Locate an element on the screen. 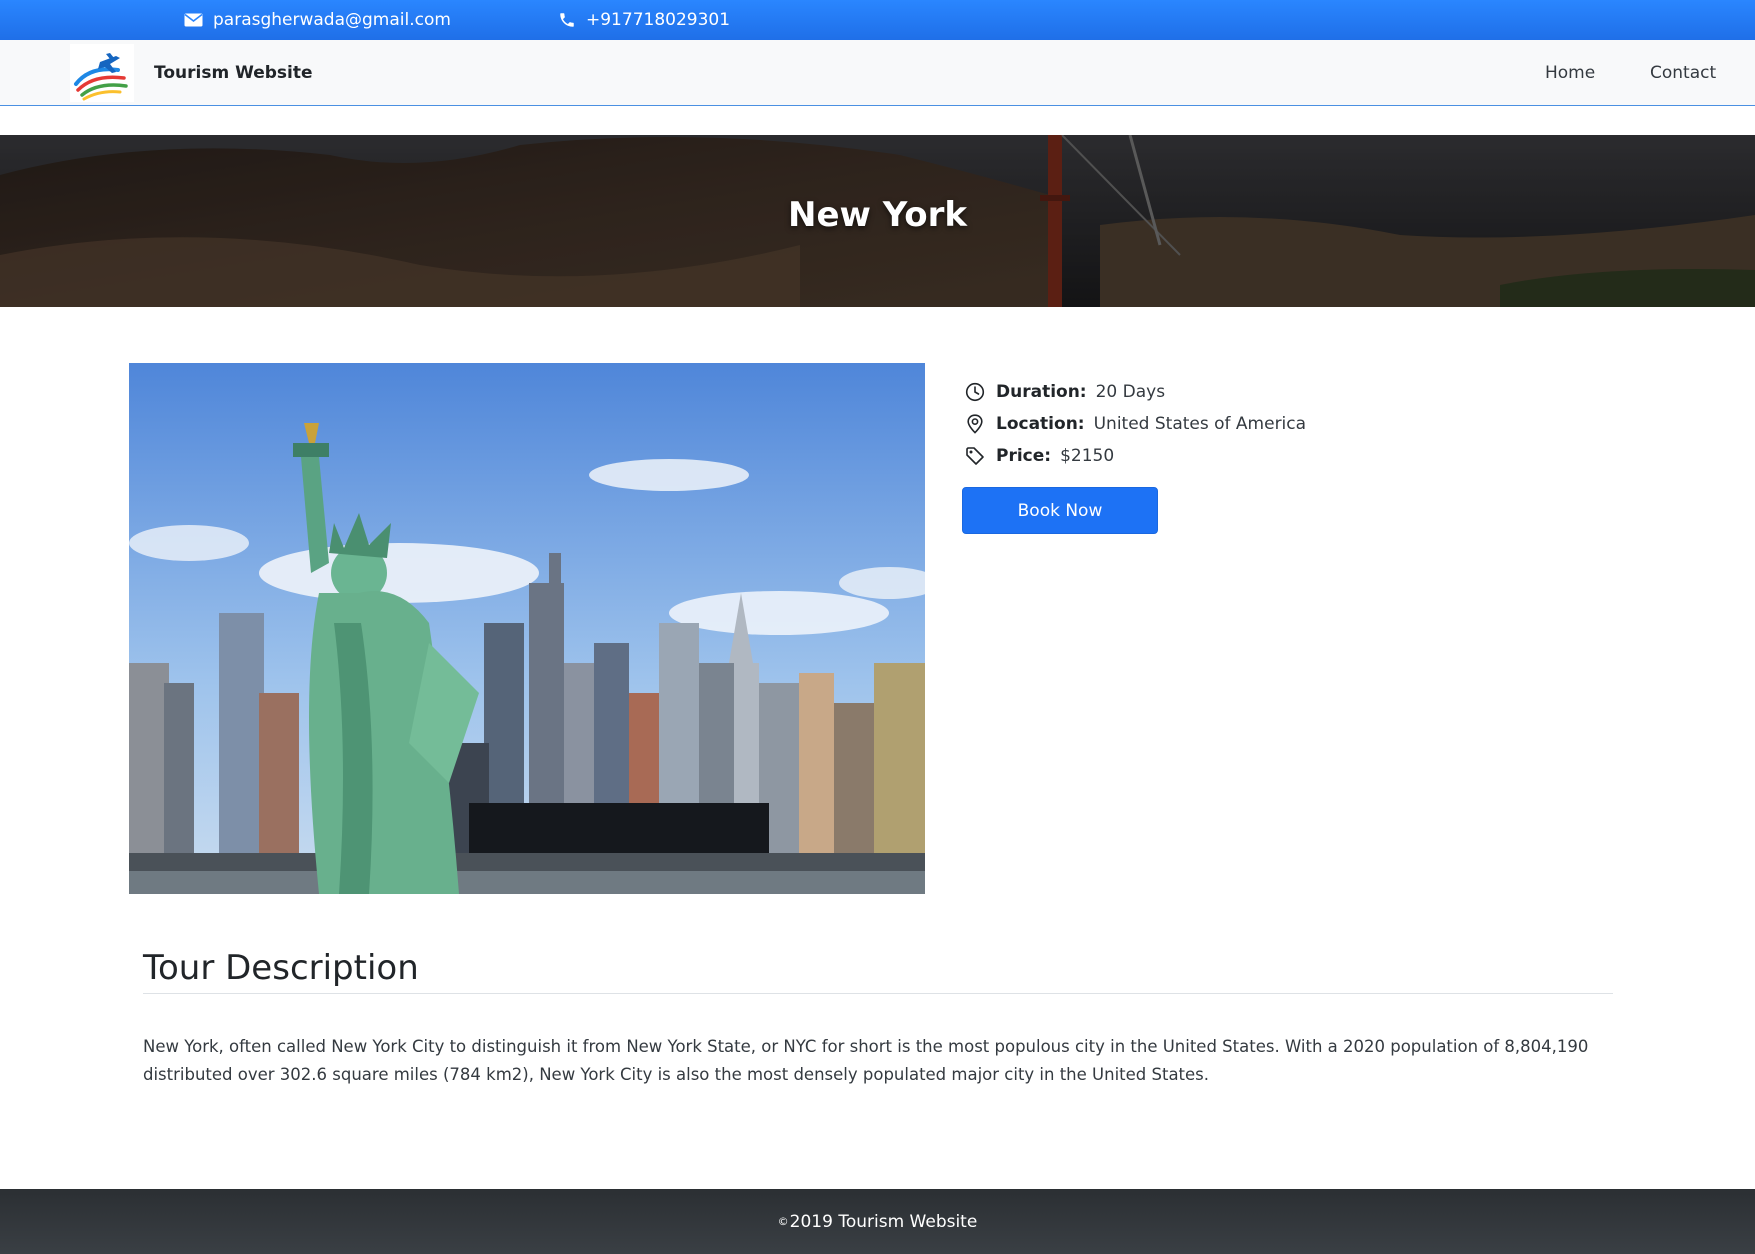 The width and height of the screenshot is (1755, 1254). footer: © 2019 Tourism Website is located at coordinates (877, 1221).